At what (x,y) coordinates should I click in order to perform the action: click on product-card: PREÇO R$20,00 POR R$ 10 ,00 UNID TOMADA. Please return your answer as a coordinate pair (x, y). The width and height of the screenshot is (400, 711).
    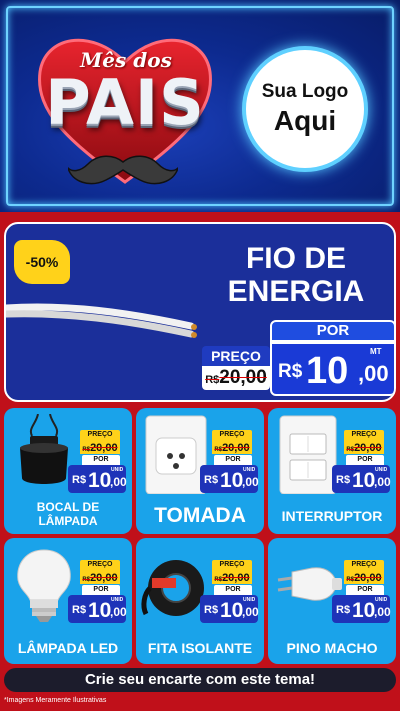
    Looking at the image, I should click on (200, 471).